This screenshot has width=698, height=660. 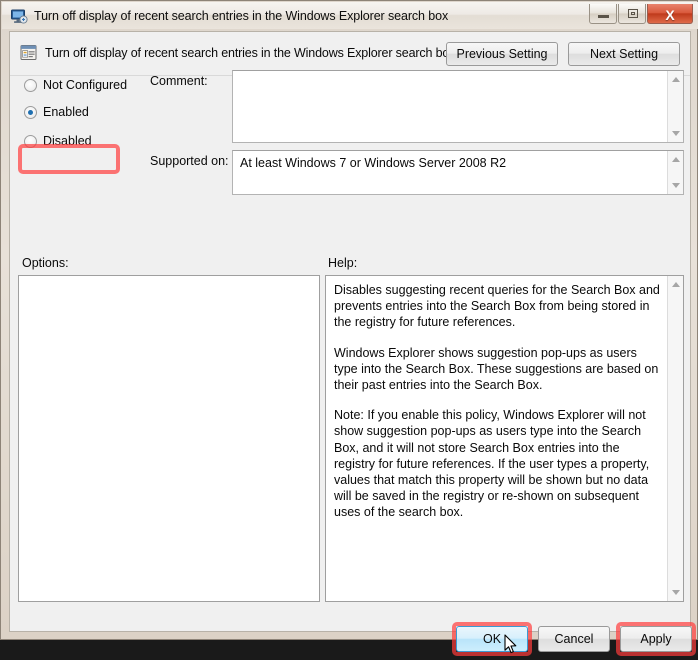 I want to click on comment-label: Comment:, so click(x=179, y=81).